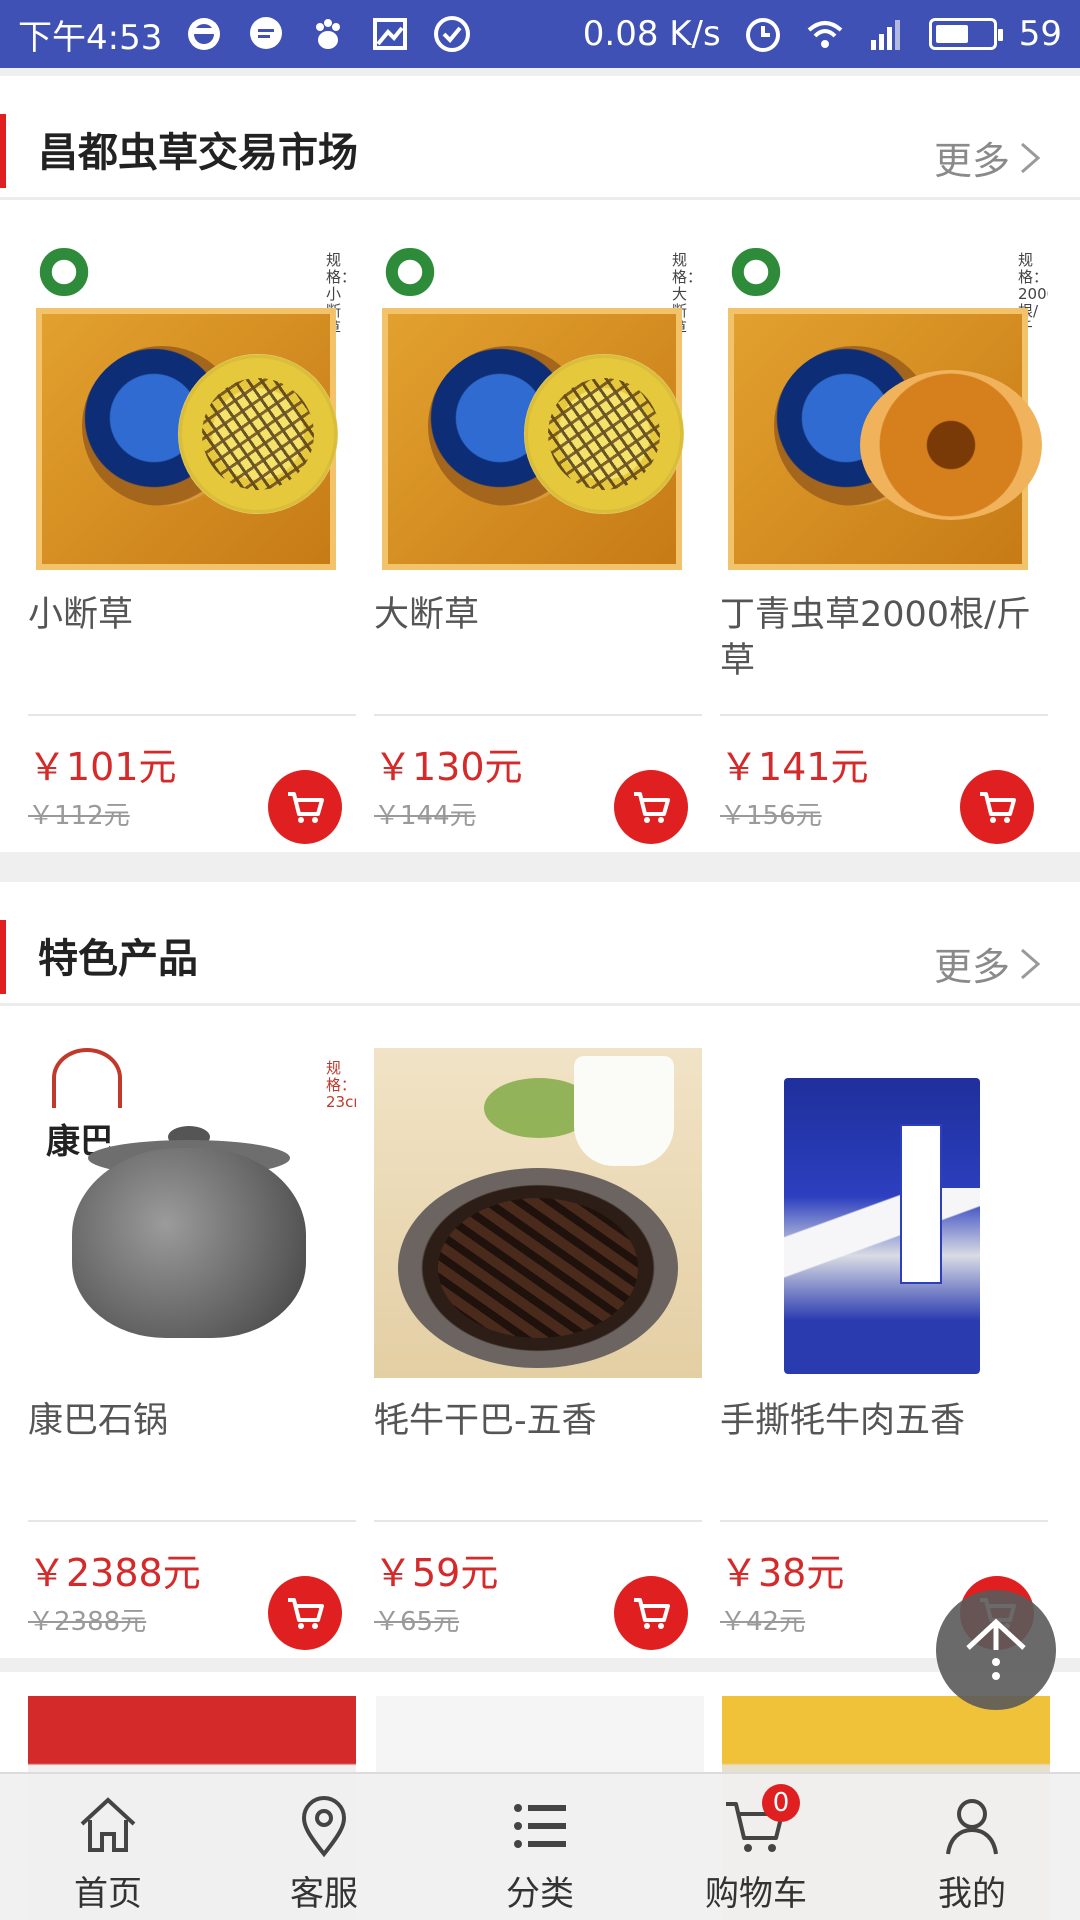 This screenshot has height=1920, width=1080. I want to click on product-card: 康巴 规格：23cm 康巴石锅 ￥2388元 ￥2388元, so click(192, 1349).